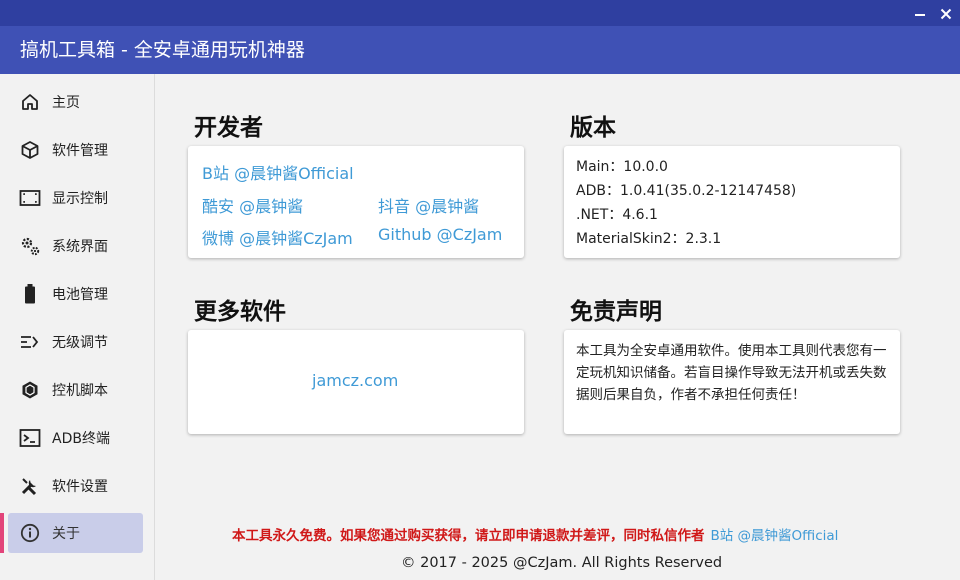 Image resolution: width=960 pixels, height=580 pixels. I want to click on tools-icon, so click(30, 486).